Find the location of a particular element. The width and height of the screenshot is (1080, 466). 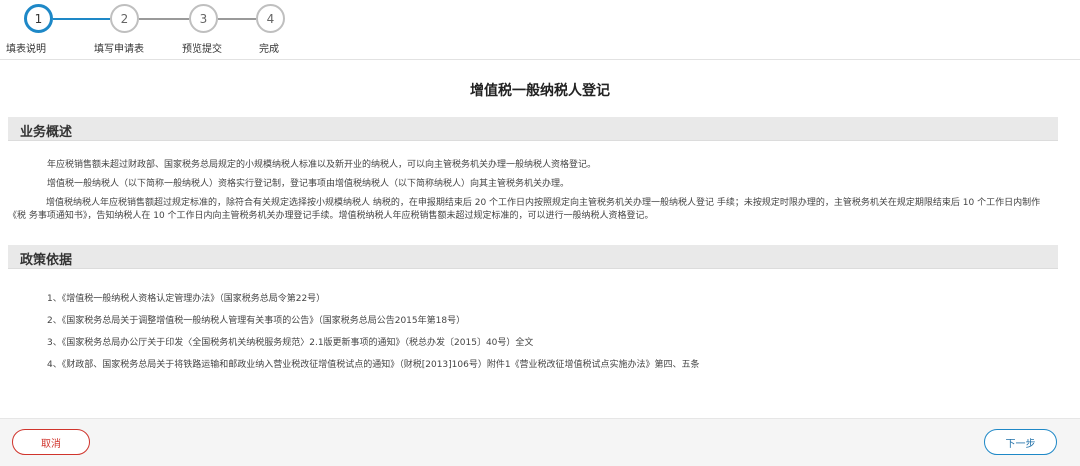

step-2-number: 2 is located at coordinates (124, 18).